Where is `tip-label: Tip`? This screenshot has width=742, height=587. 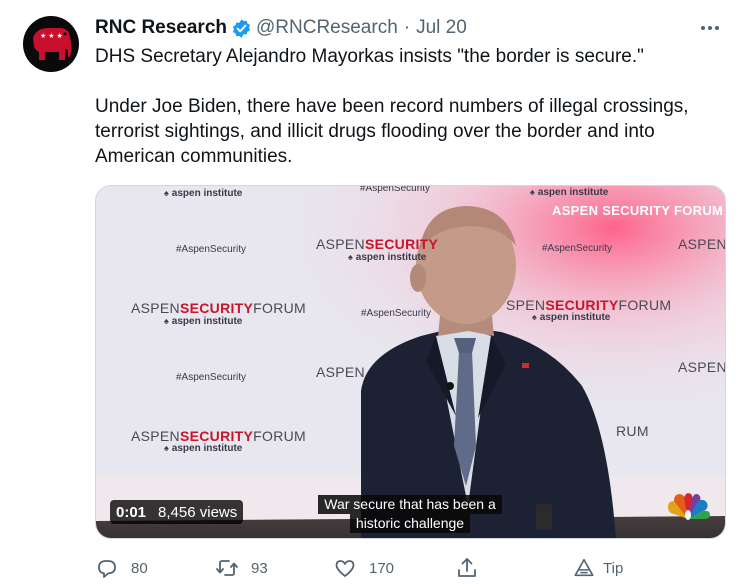
tip-label: Tip is located at coordinates (613, 568).